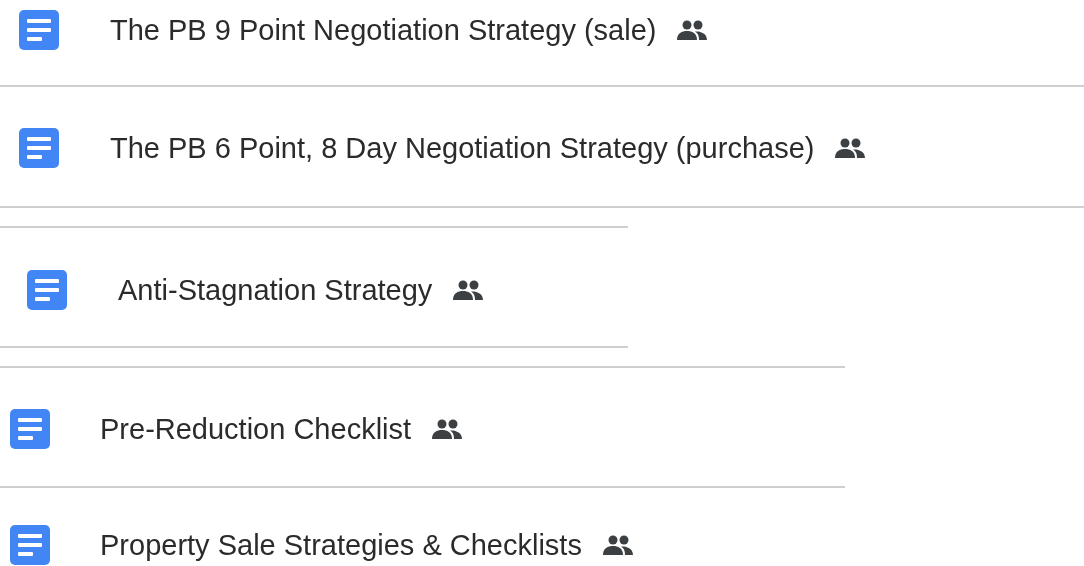 This screenshot has width=1084, height=566. I want to click on file-name: The PB 9 Point Negotiation Strategy (sale), so click(383, 30).